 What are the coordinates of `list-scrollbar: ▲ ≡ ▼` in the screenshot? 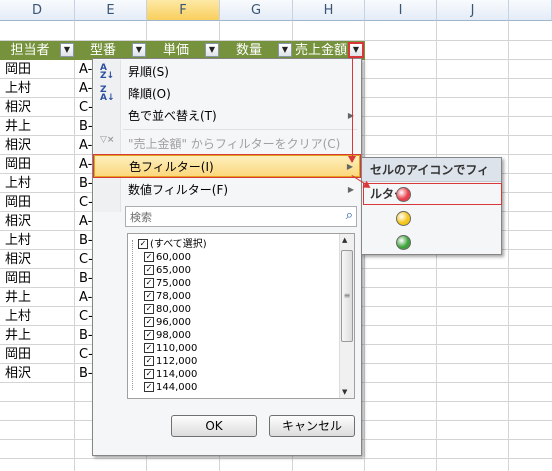 It's located at (346, 316).